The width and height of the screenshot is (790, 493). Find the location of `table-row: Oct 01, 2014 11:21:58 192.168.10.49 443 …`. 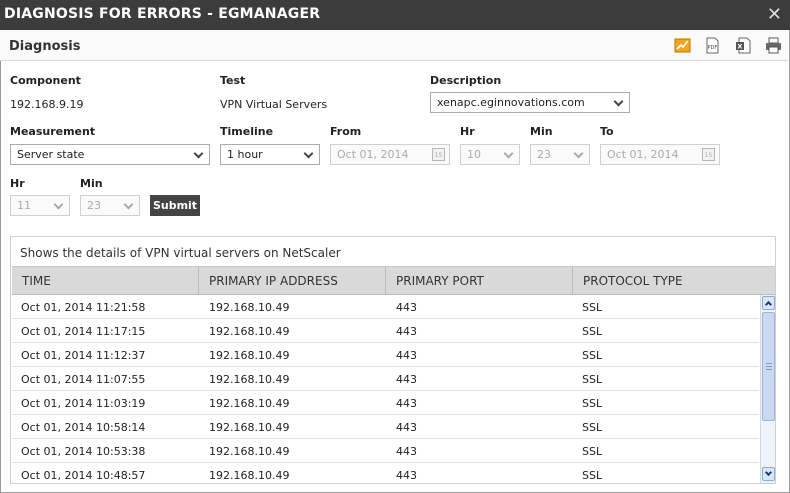

table-row: Oct 01, 2014 11:21:58 192.168.10.49 443 … is located at coordinates (385, 307).